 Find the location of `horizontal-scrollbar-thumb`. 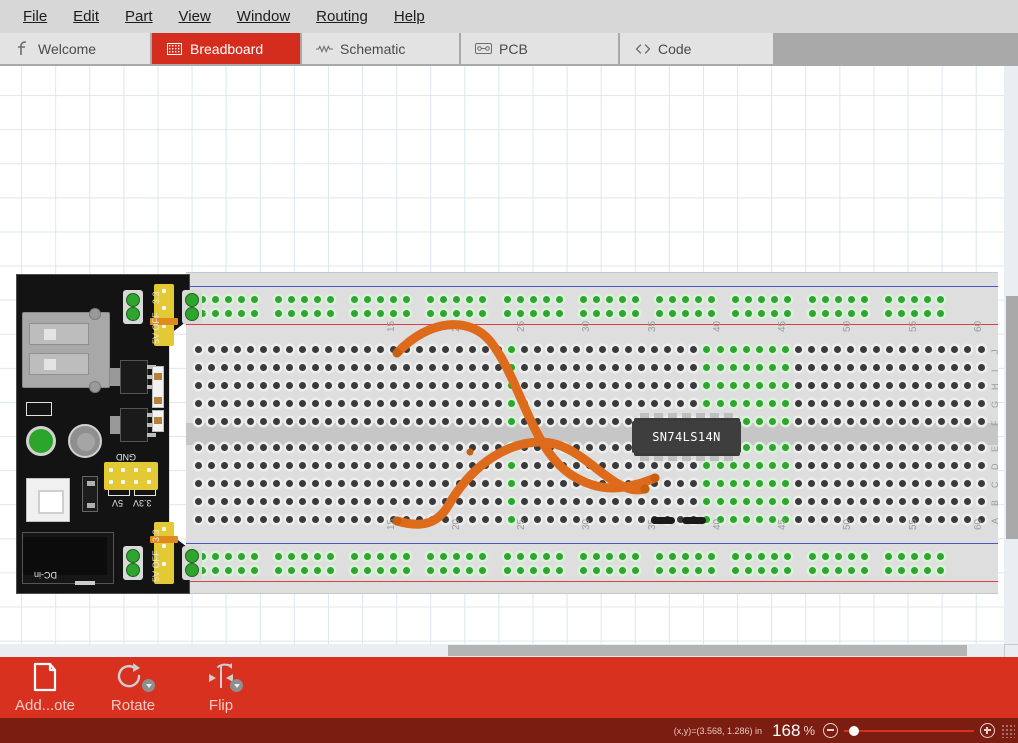

horizontal-scrollbar-thumb is located at coordinates (707, 650).